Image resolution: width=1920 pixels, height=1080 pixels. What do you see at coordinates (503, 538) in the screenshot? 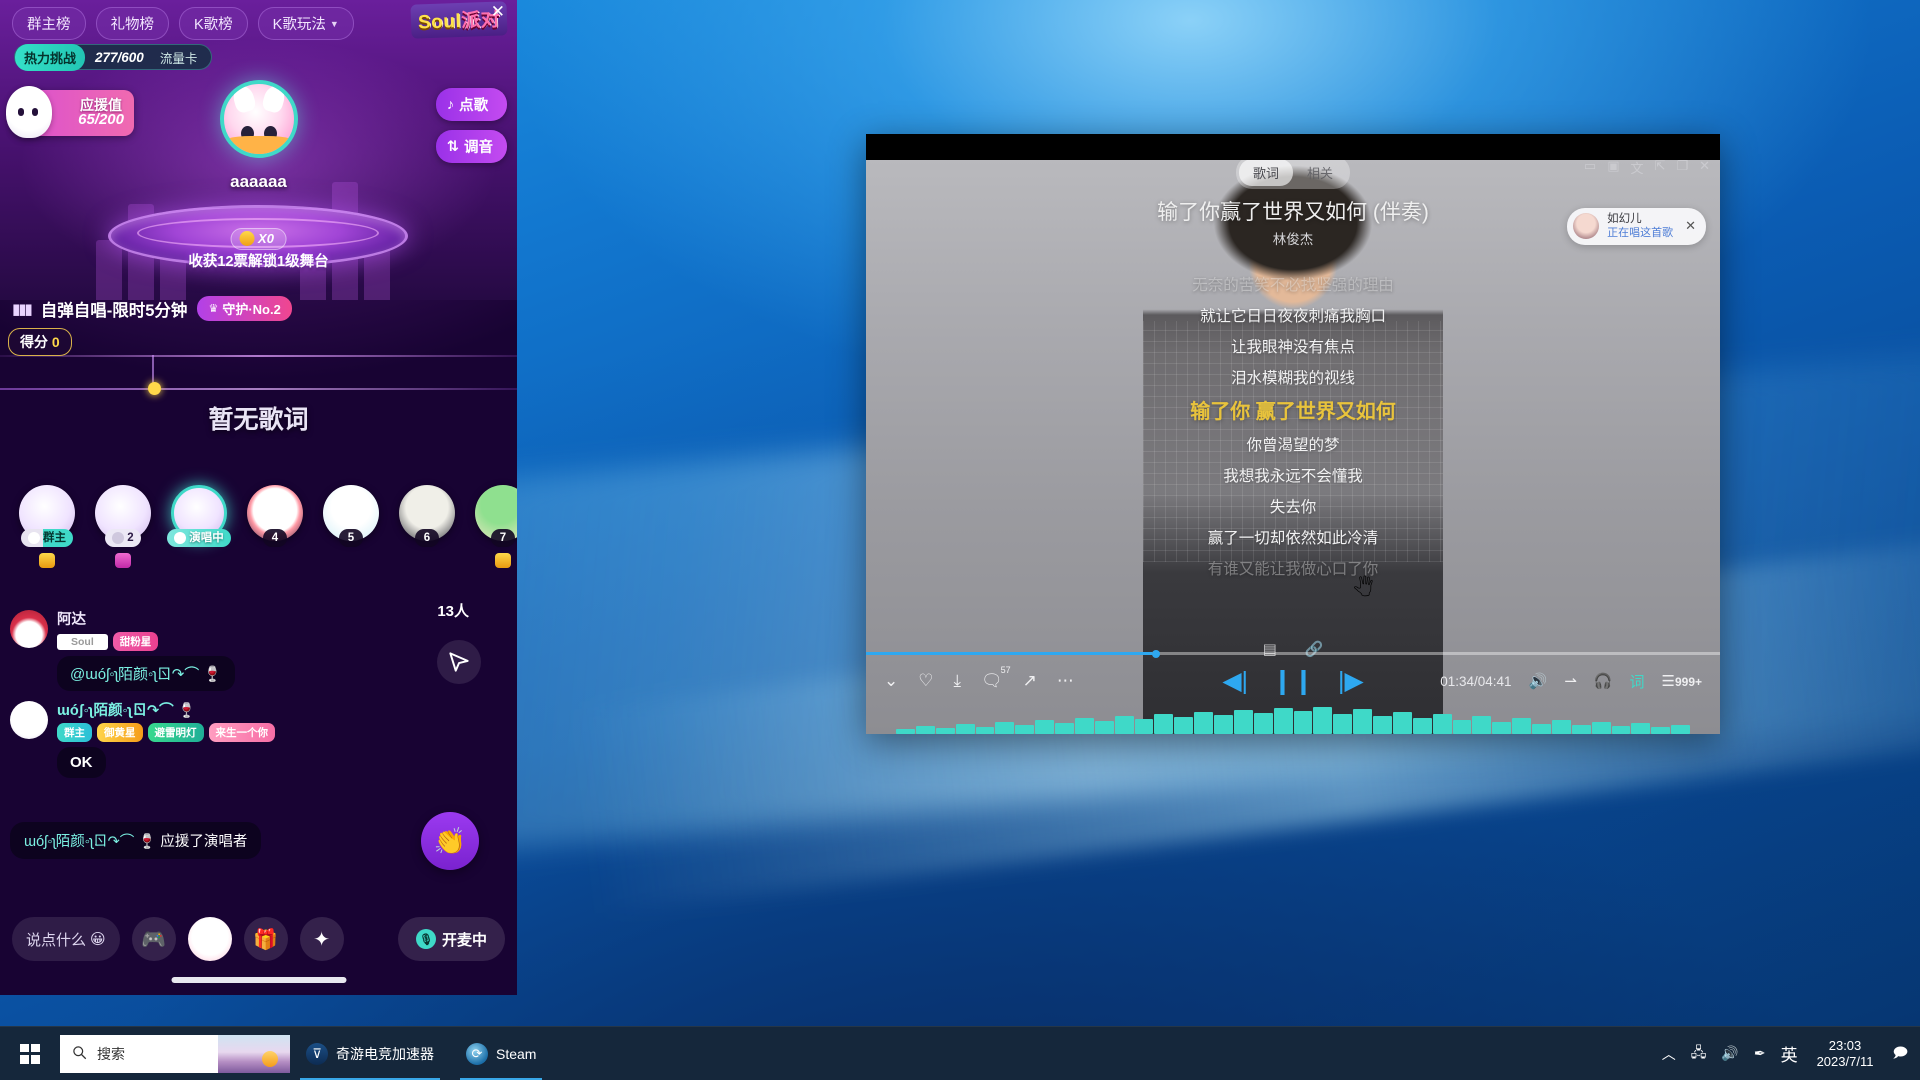
I see `seat-caption: 7` at bounding box center [503, 538].